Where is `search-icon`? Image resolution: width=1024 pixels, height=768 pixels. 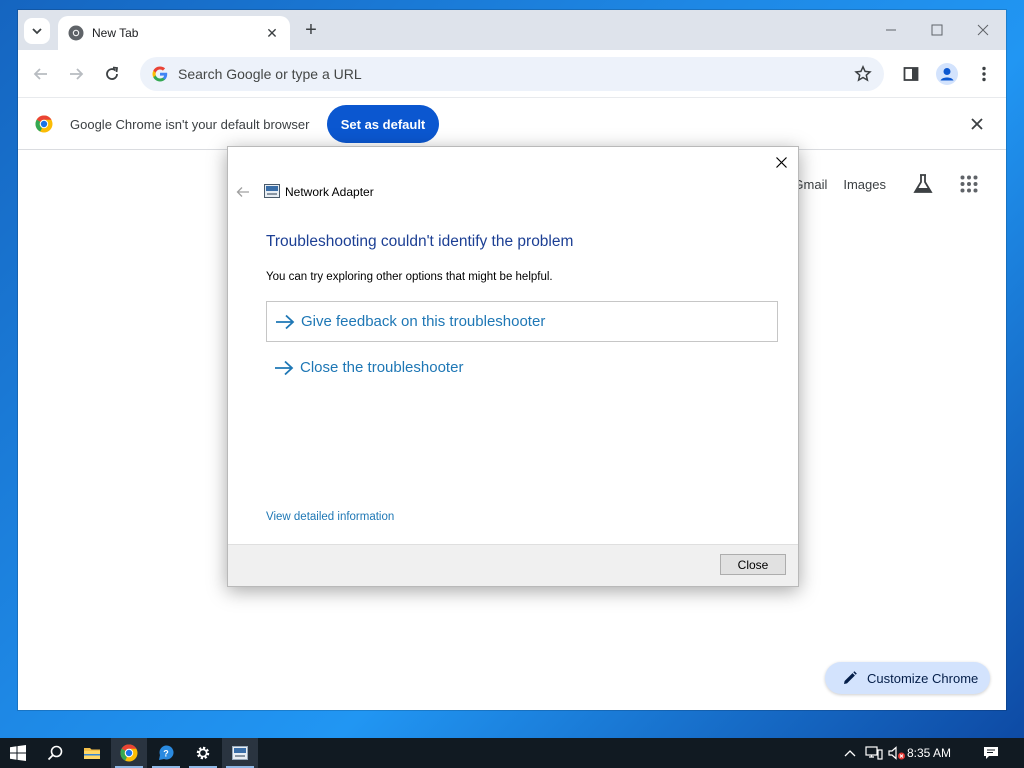
search-icon is located at coordinates (55, 753).